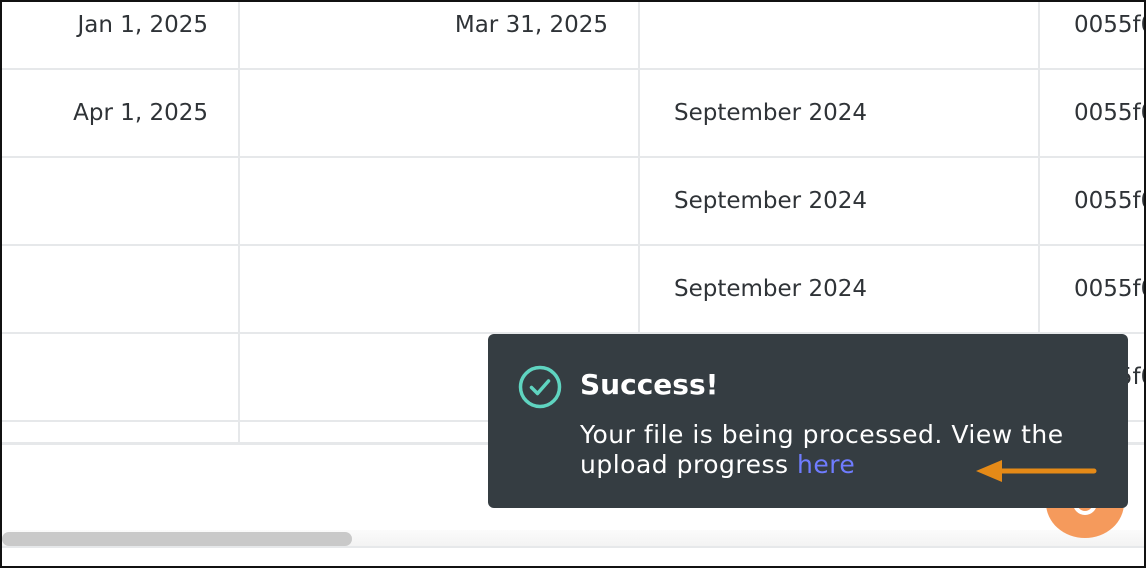  What do you see at coordinates (440, 35) in the screenshot?
I see `end-date-cell: Mar 31, 2025` at bounding box center [440, 35].